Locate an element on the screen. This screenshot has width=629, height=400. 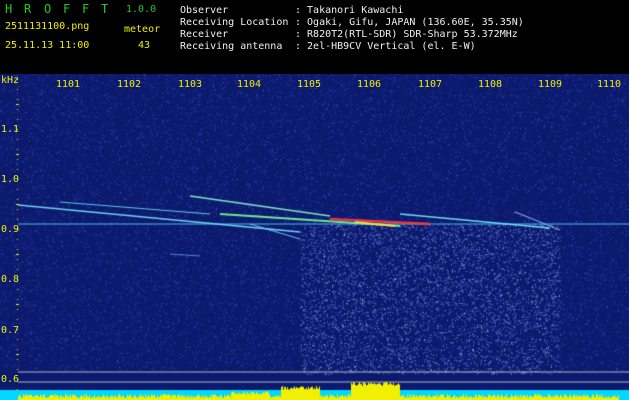
timestamp: 25.11.13 11:00 is located at coordinates (47, 45).